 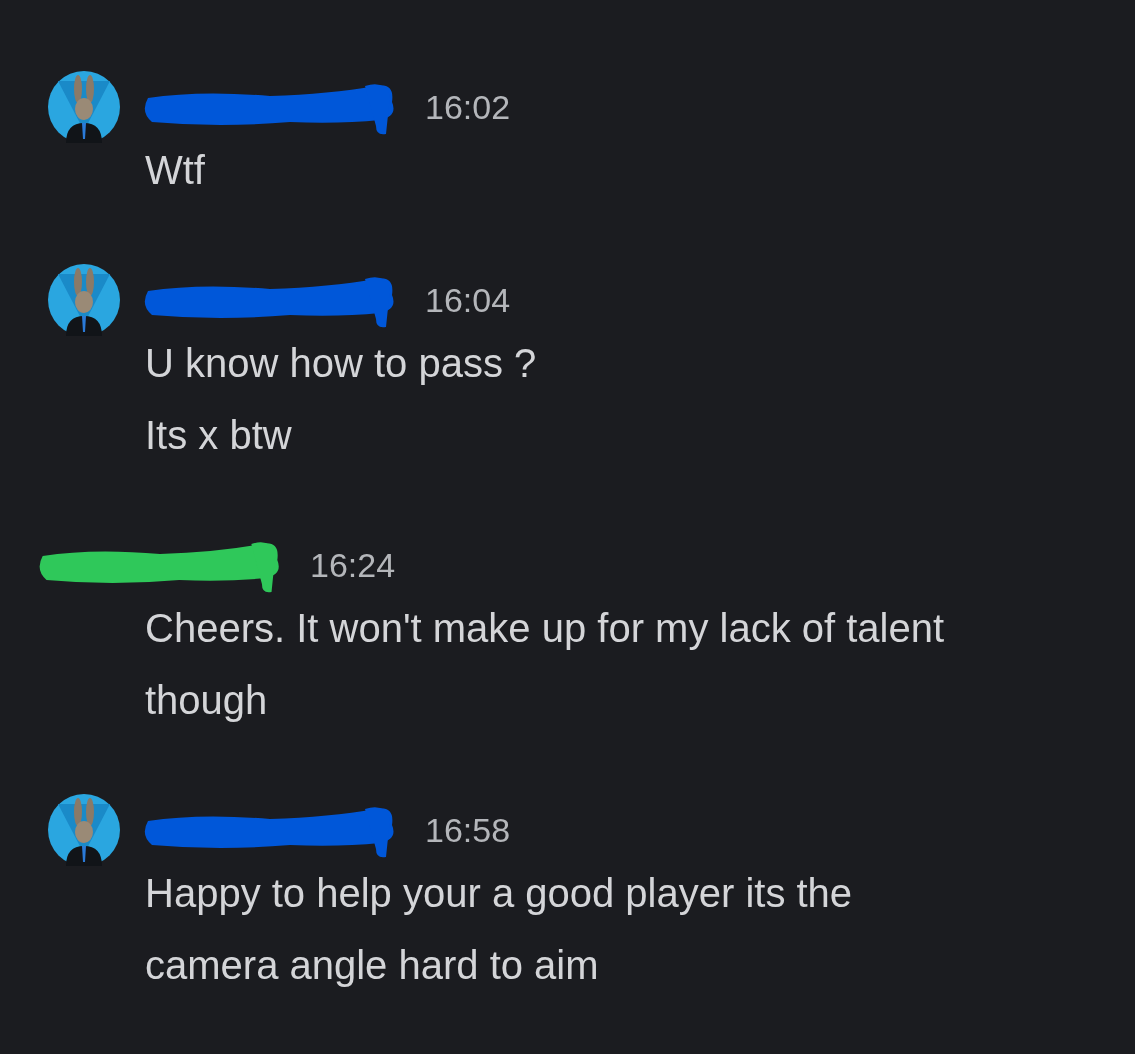 What do you see at coordinates (468, 300) in the screenshot?
I see `message-time: 16:04` at bounding box center [468, 300].